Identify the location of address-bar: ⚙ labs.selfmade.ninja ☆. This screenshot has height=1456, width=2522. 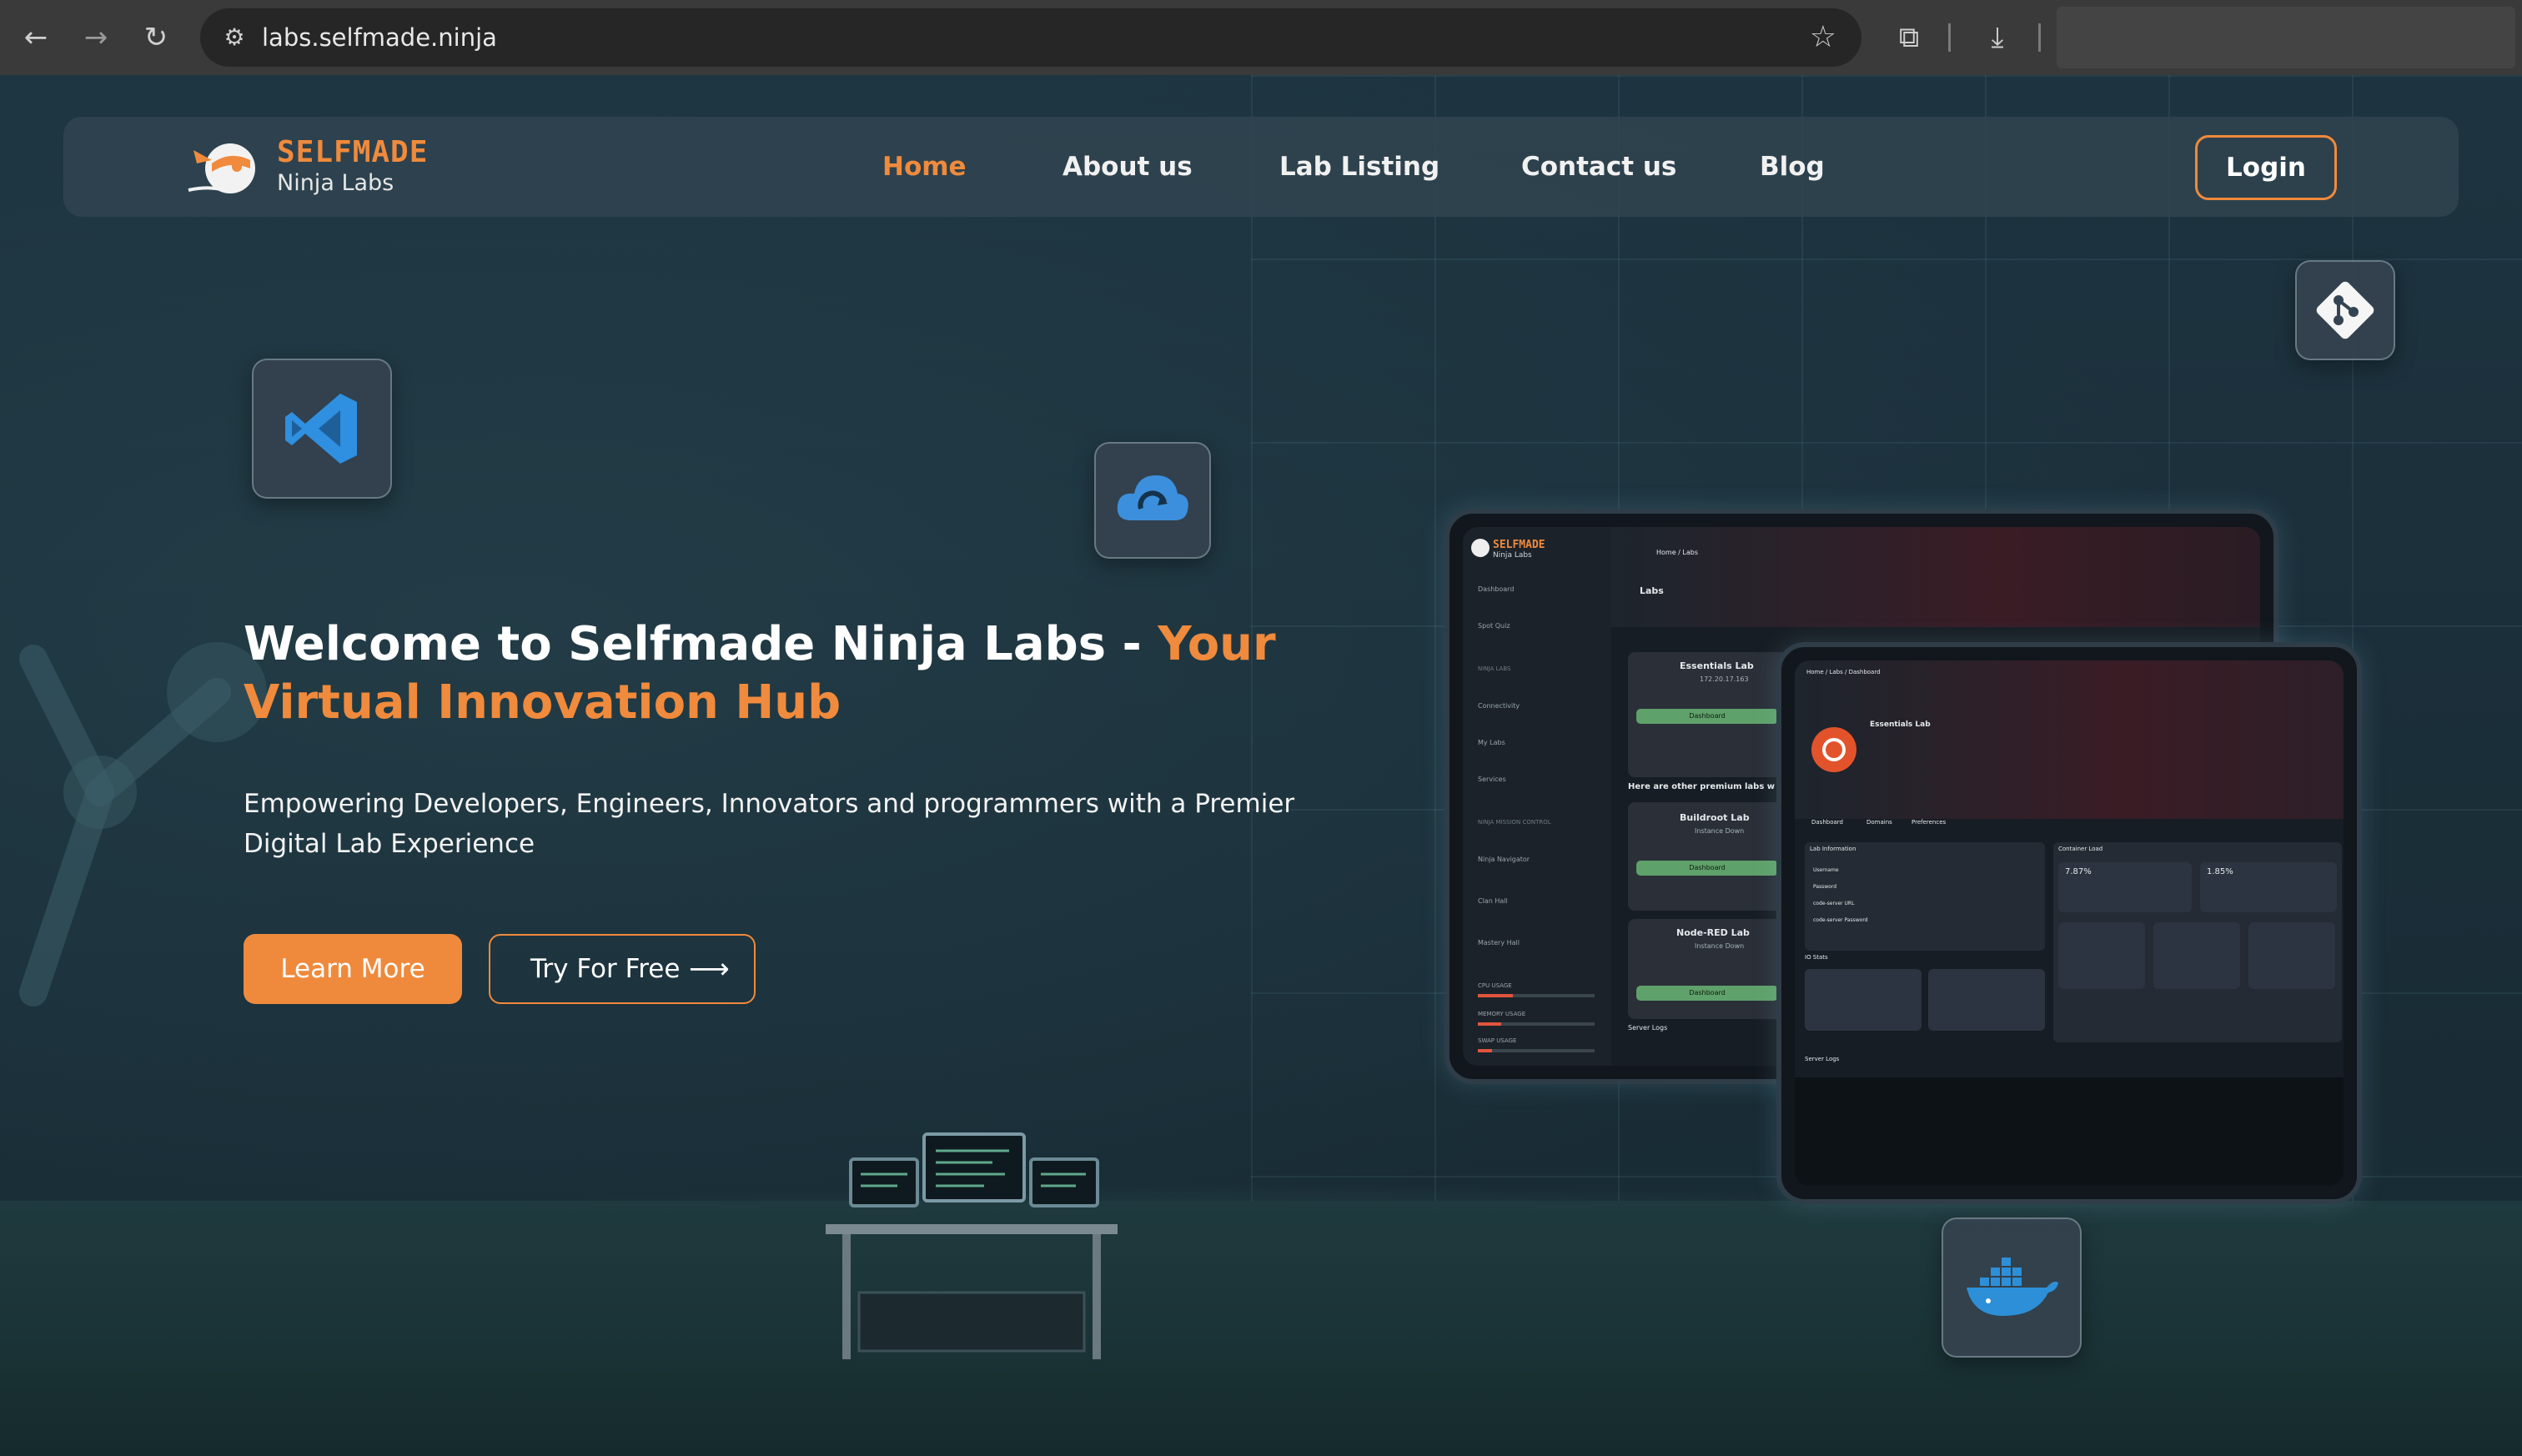
(1030, 37).